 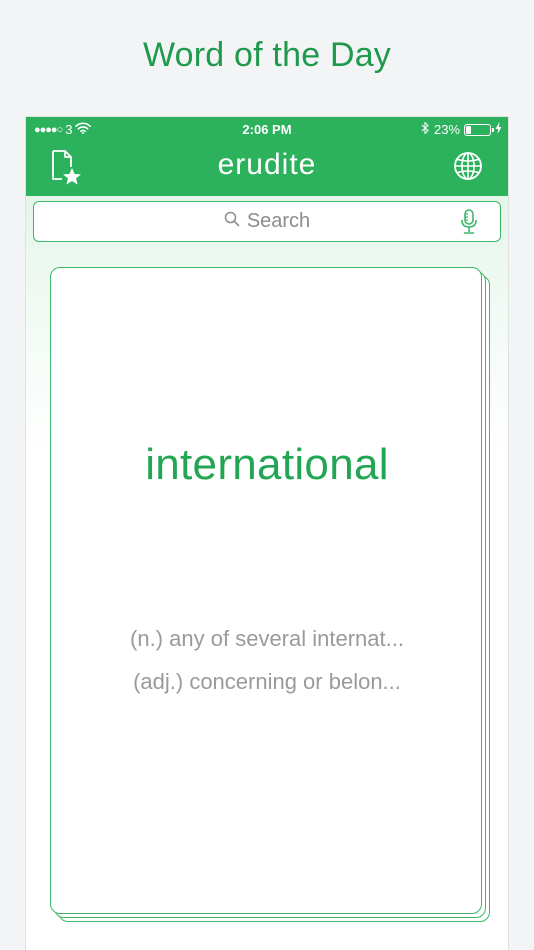 What do you see at coordinates (267, 164) in the screenshot?
I see `app-title: erudite` at bounding box center [267, 164].